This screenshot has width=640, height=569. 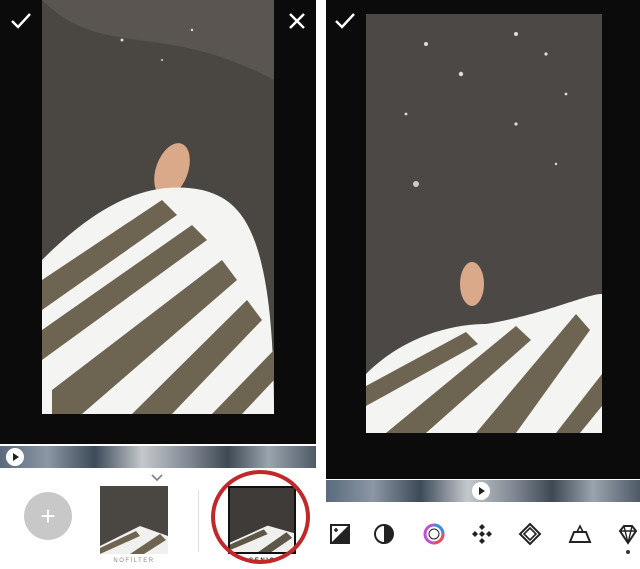 What do you see at coordinates (134, 520) in the screenshot?
I see `filter-thumbnail-nofilter` at bounding box center [134, 520].